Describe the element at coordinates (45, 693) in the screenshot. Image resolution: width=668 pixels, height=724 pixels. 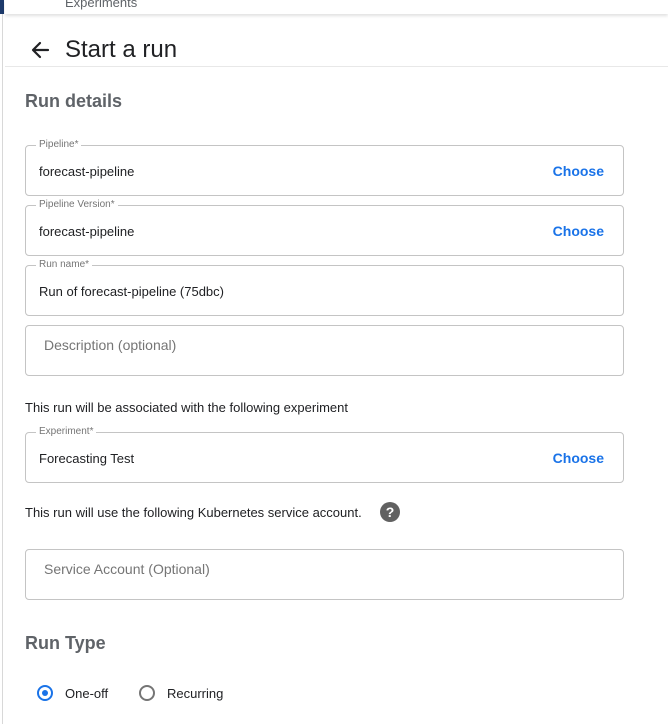
I see `radio-one-off-circle` at that location.